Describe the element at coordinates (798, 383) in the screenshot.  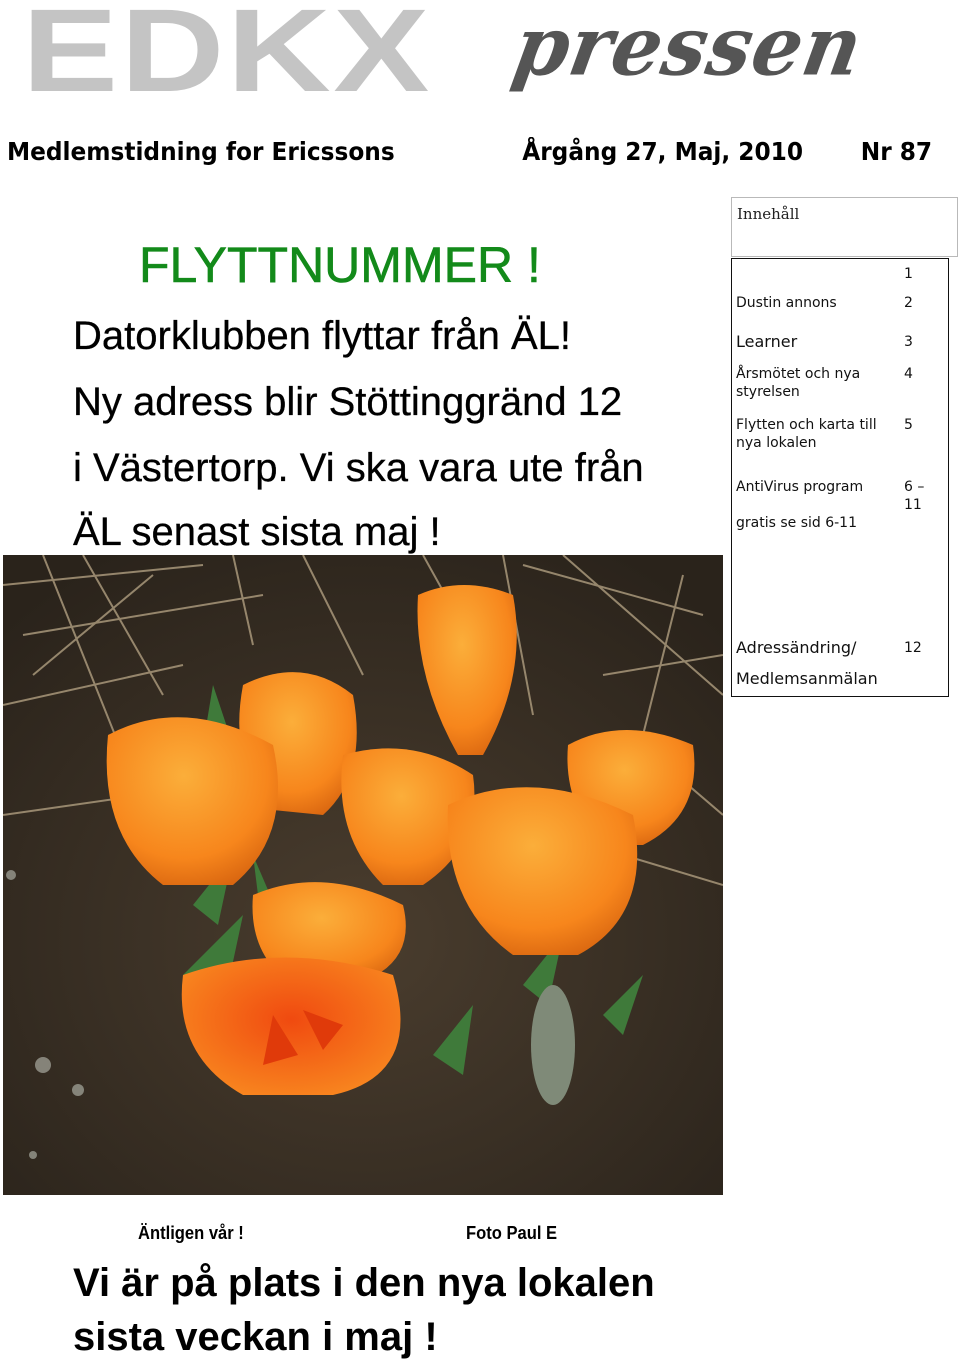
I see `toc-entry-label: Årsmötet och nya styrelsen` at that location.